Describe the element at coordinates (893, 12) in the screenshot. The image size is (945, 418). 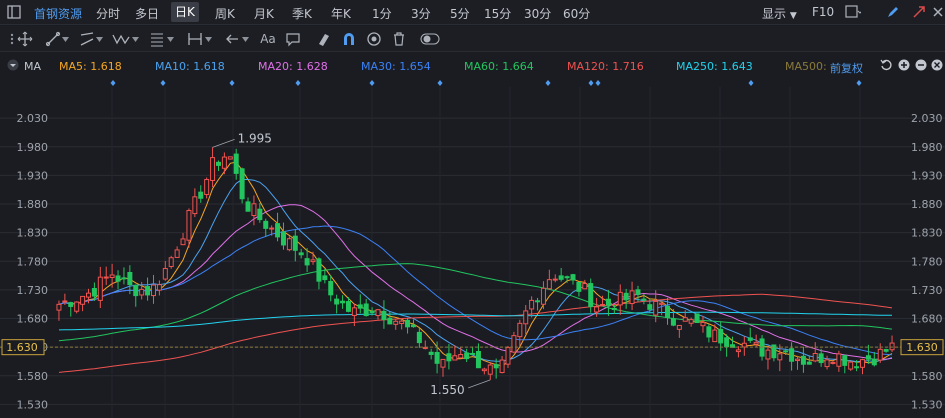
I see `draw-pen-icon` at that location.